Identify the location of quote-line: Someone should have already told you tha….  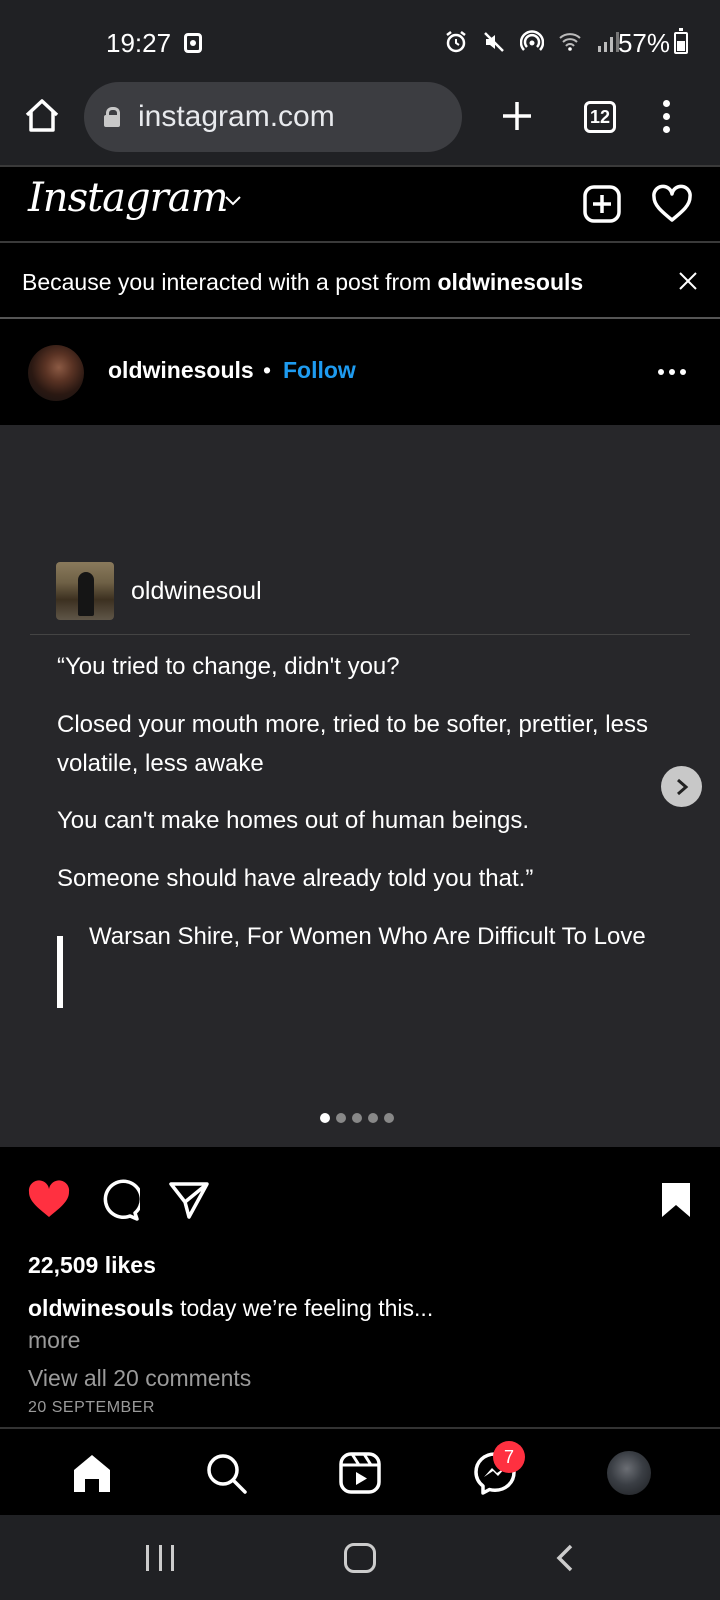
(295, 878).